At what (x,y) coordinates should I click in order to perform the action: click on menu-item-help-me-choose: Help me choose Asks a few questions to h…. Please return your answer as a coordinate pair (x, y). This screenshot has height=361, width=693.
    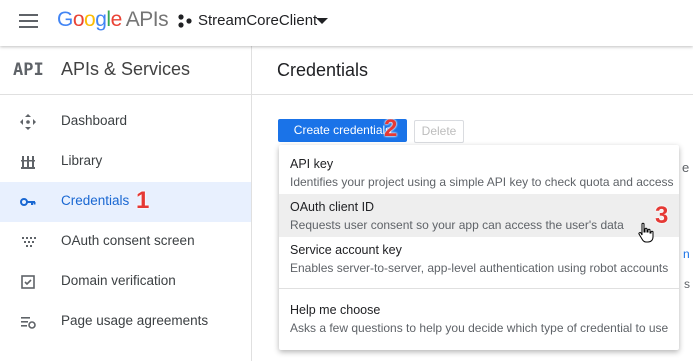
    Looking at the image, I should click on (479, 318).